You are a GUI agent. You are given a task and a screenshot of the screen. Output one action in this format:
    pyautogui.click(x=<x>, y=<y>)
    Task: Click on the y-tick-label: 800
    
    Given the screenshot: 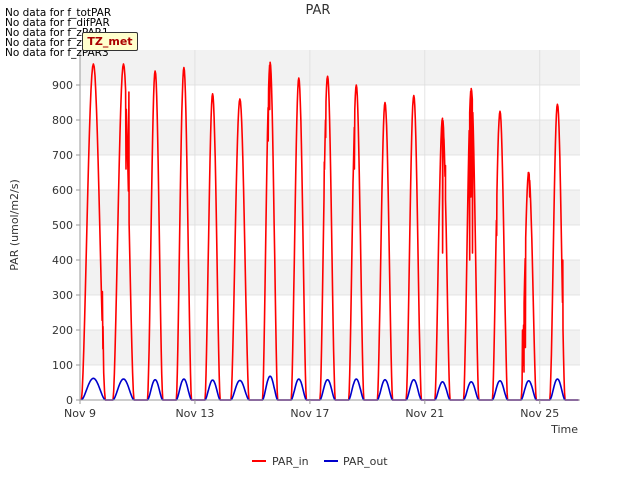 What is the action you would take?
    pyautogui.click(x=62, y=120)
    